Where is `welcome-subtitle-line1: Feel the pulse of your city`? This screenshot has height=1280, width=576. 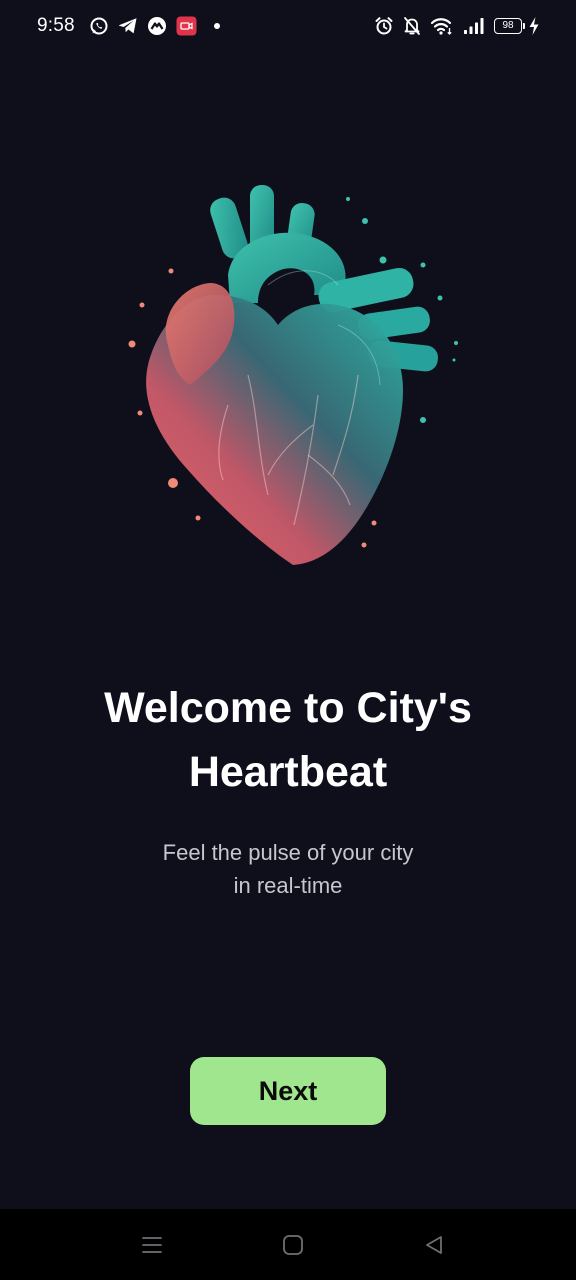 welcome-subtitle-line1: Feel the pulse of your city is located at coordinates (288, 852).